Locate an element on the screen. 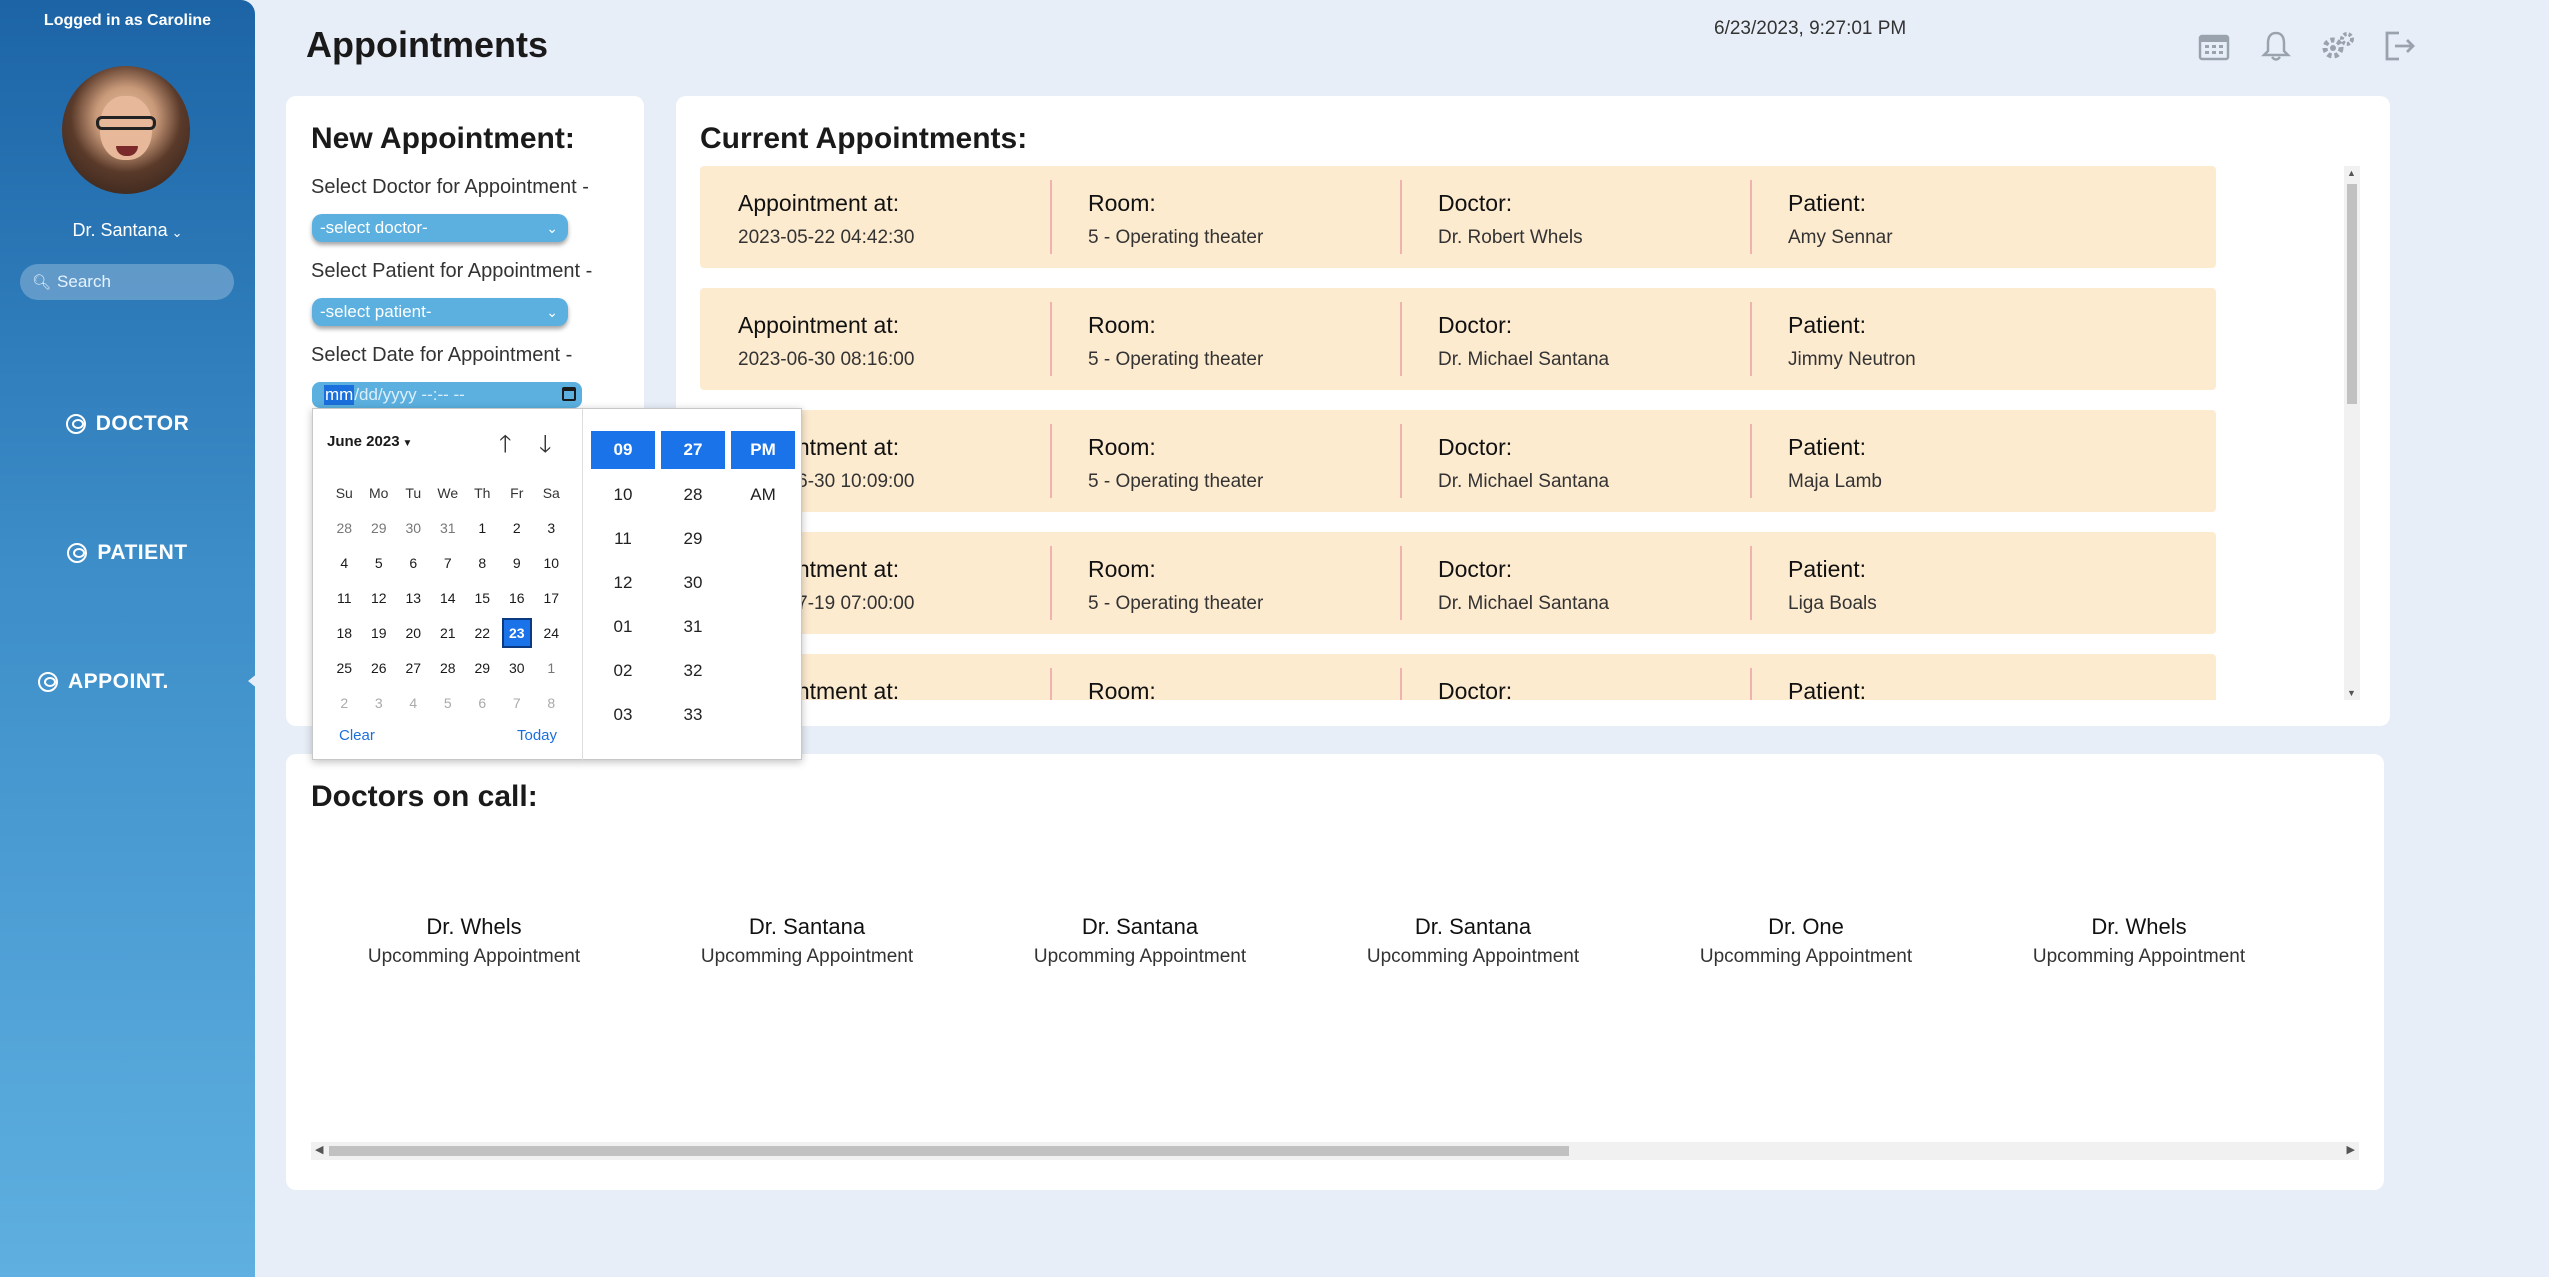 This screenshot has height=1277, width=2549. hour-option: 03 is located at coordinates (623, 715).